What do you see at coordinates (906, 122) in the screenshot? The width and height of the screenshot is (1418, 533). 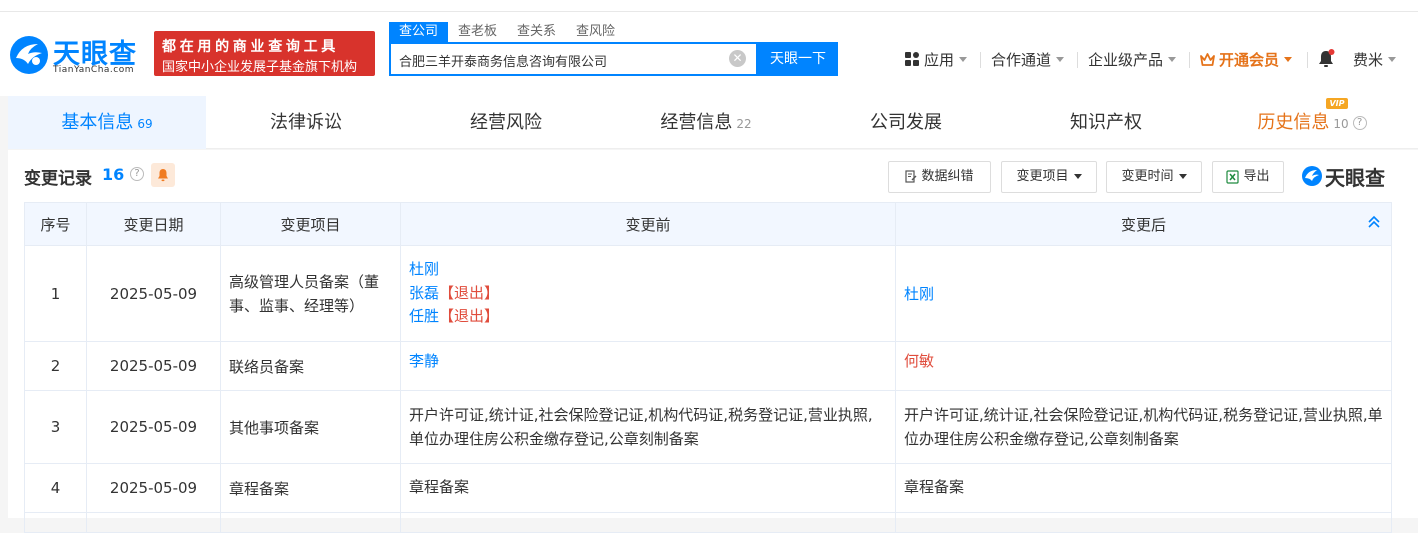 I see `tab-development: 公司发展` at bounding box center [906, 122].